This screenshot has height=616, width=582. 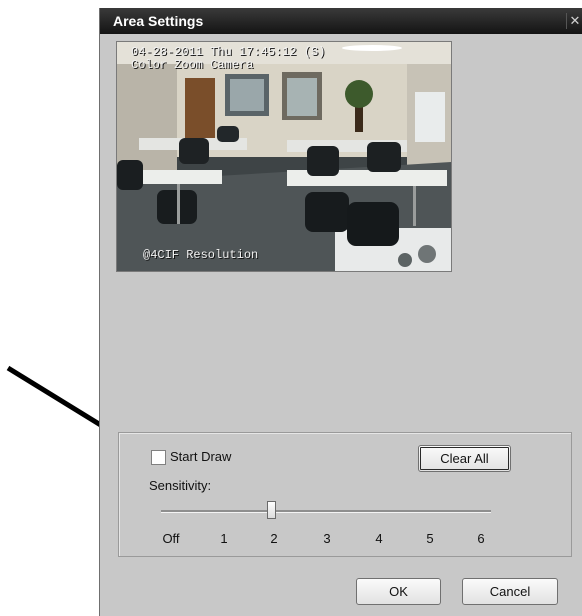 I want to click on sensitivity-label: Sensitivity:, so click(x=180, y=485).